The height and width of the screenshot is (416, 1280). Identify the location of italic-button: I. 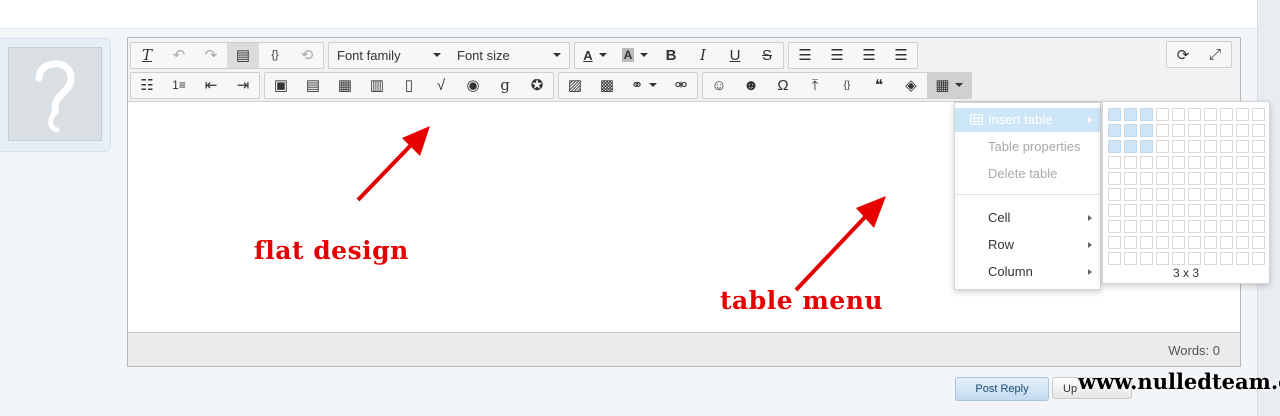
(703, 55).